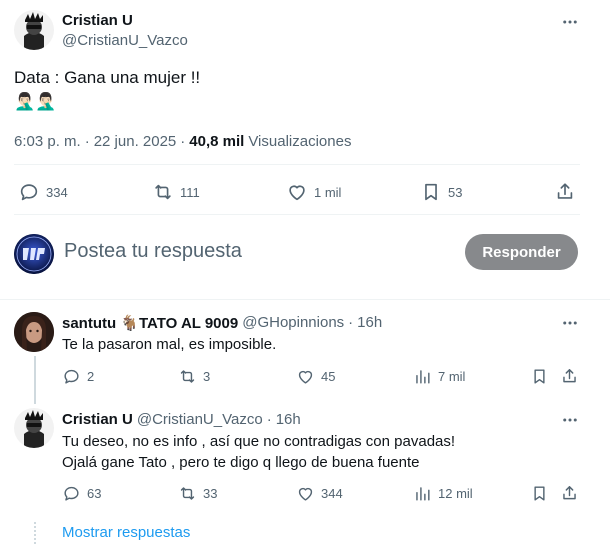 This screenshot has height=545, width=610. What do you see at coordinates (455, 493) in the screenshot?
I see `reply2-views-count: 12 mil` at bounding box center [455, 493].